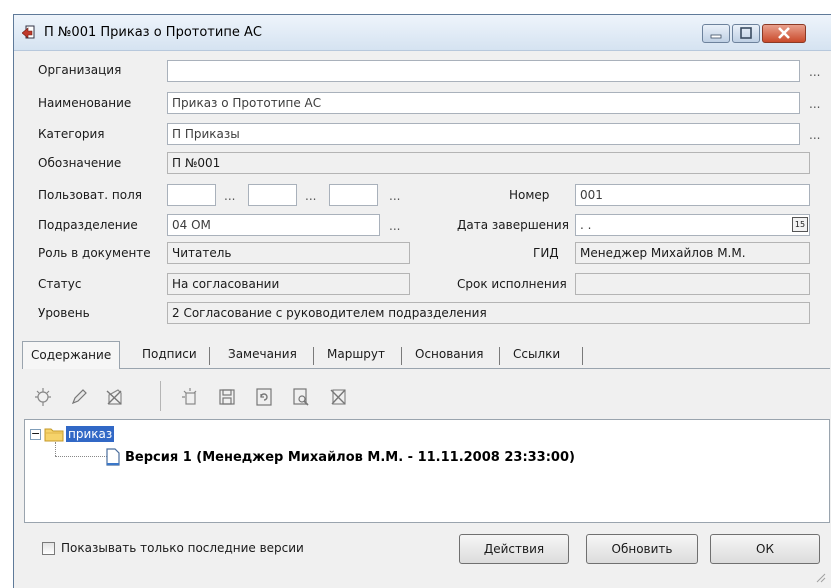 The image size is (831, 588). What do you see at coordinates (692, 195) in the screenshot?
I see `number-field: 001` at bounding box center [692, 195].